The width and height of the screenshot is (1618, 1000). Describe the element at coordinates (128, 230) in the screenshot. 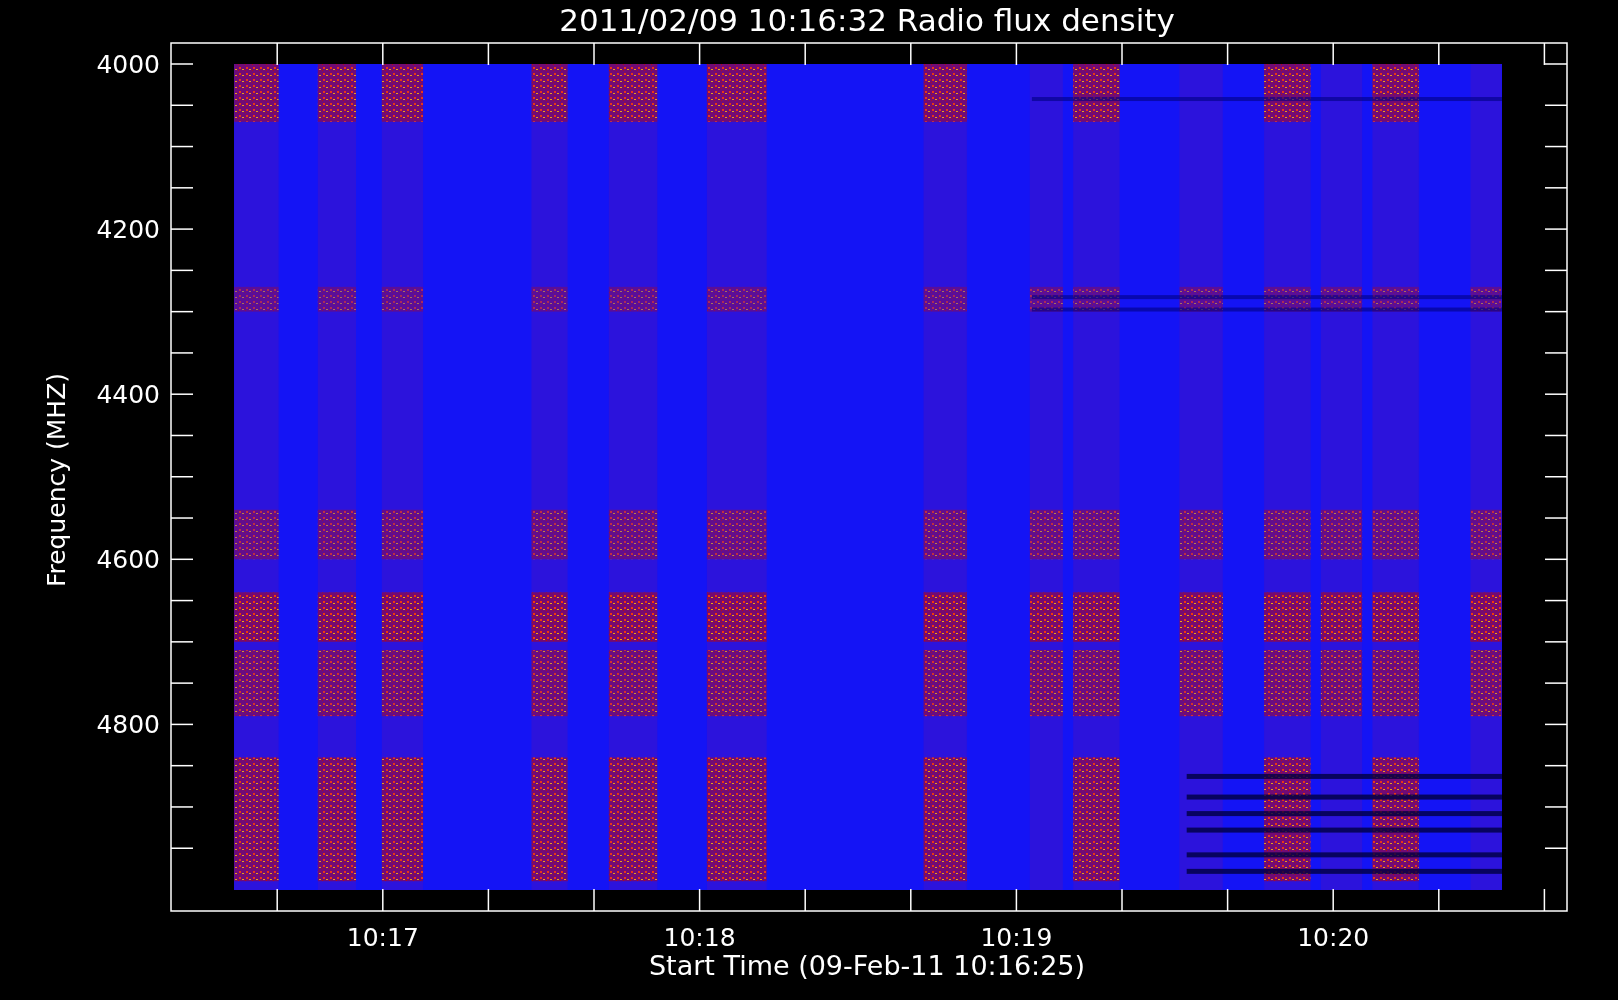

I see `y-tick-label: 4200` at that location.